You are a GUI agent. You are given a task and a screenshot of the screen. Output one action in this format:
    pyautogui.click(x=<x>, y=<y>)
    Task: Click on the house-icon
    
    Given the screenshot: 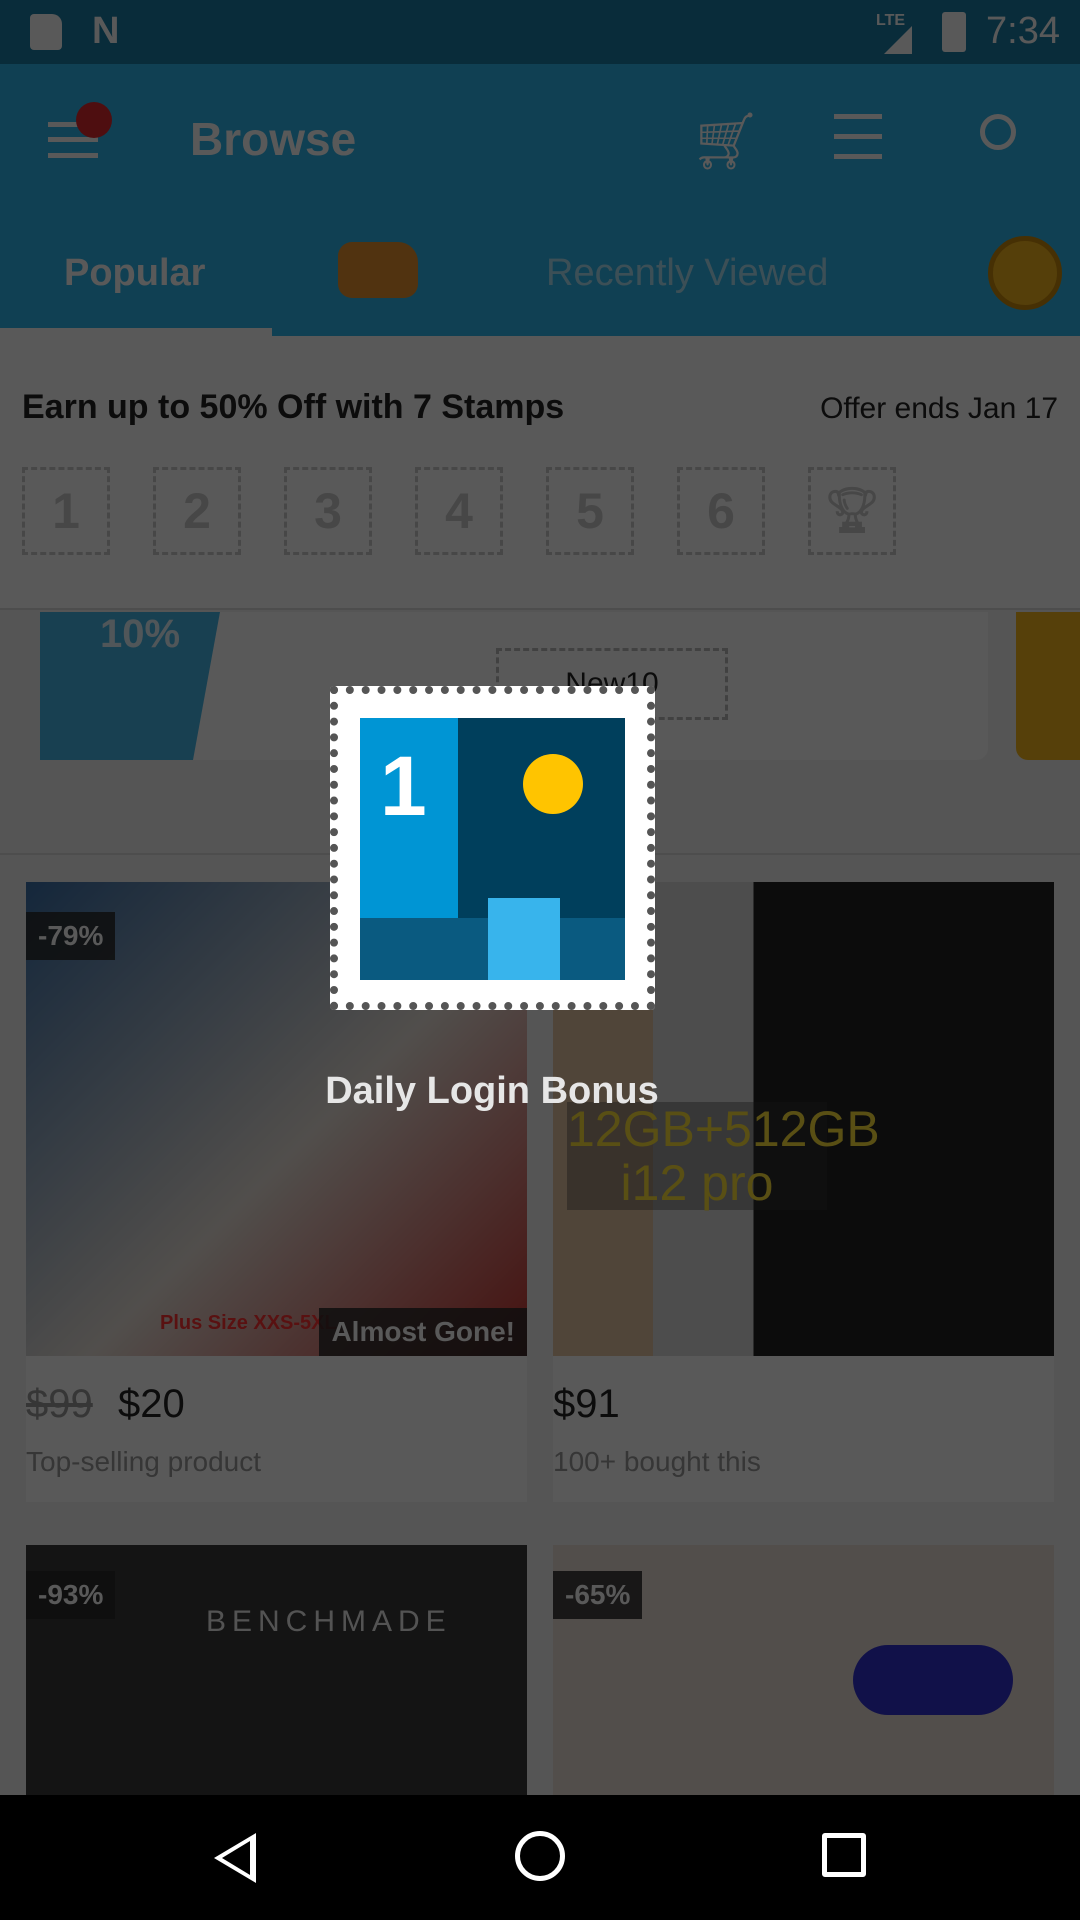 What is the action you would take?
    pyautogui.click(x=524, y=939)
    